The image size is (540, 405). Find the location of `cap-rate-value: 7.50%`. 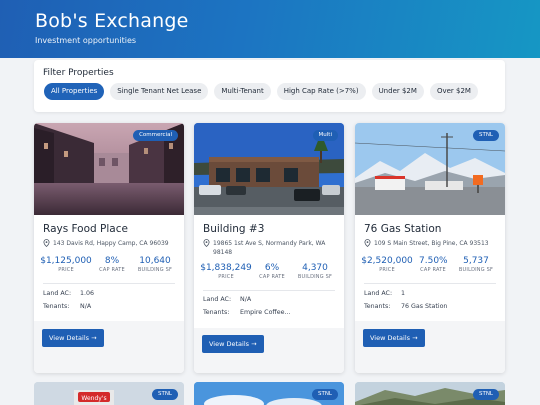

cap-rate-value: 7.50% is located at coordinates (433, 261).